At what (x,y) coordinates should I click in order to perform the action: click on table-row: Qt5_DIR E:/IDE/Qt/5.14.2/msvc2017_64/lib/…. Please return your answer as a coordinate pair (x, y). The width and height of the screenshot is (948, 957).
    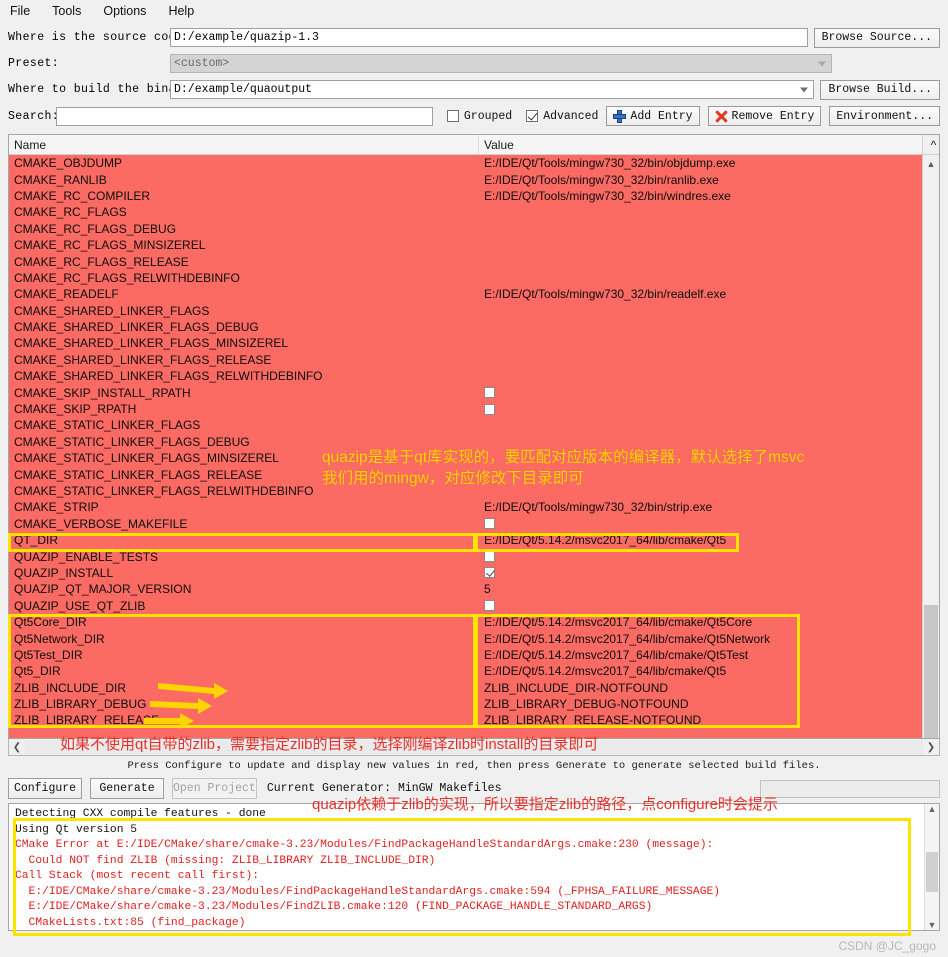
    Looking at the image, I should click on (474, 671).